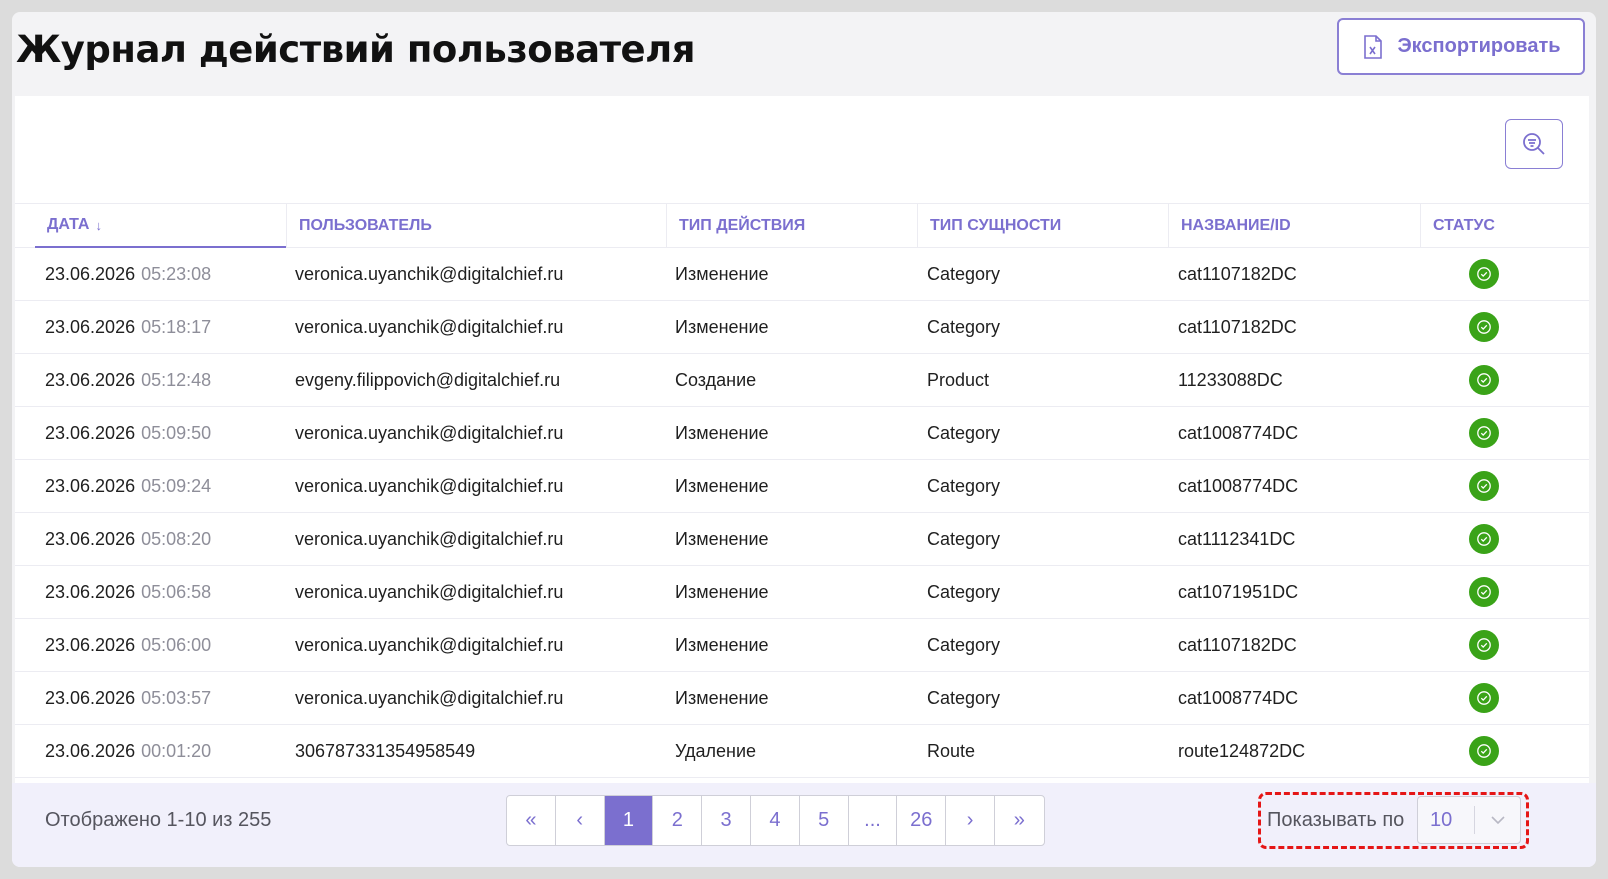 The image size is (1608, 879). I want to click on page-button: 4, so click(775, 820).